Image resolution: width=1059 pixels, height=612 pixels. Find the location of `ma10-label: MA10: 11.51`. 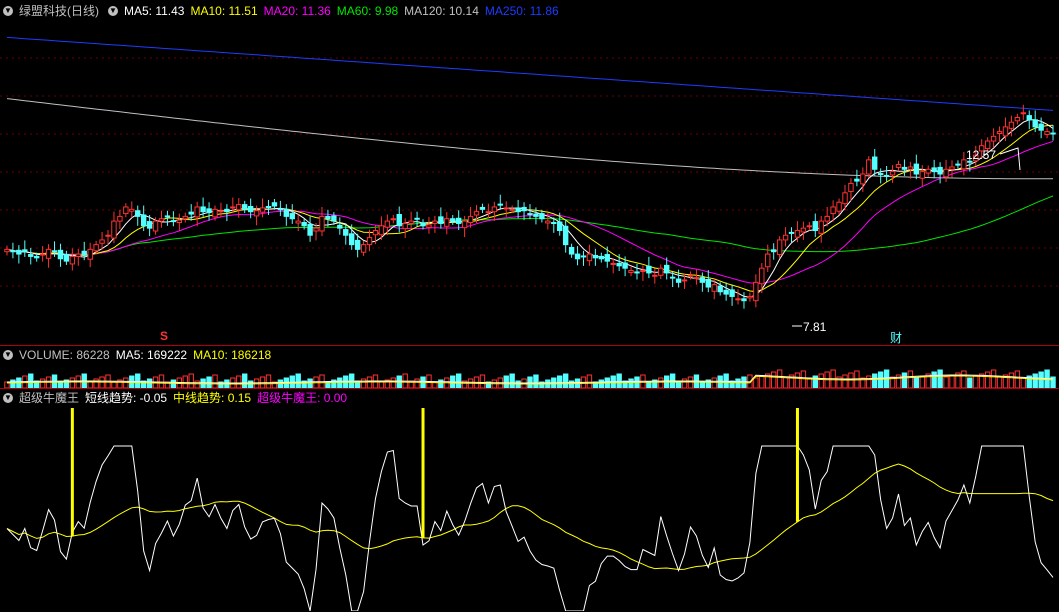

ma10-label: MA10: 11.51 is located at coordinates (224, 11).